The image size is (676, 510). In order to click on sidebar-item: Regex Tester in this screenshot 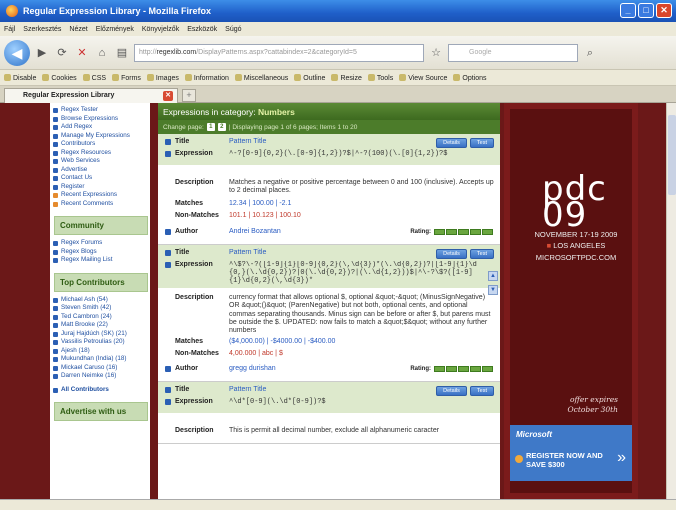, I will do `click(101, 110)`.